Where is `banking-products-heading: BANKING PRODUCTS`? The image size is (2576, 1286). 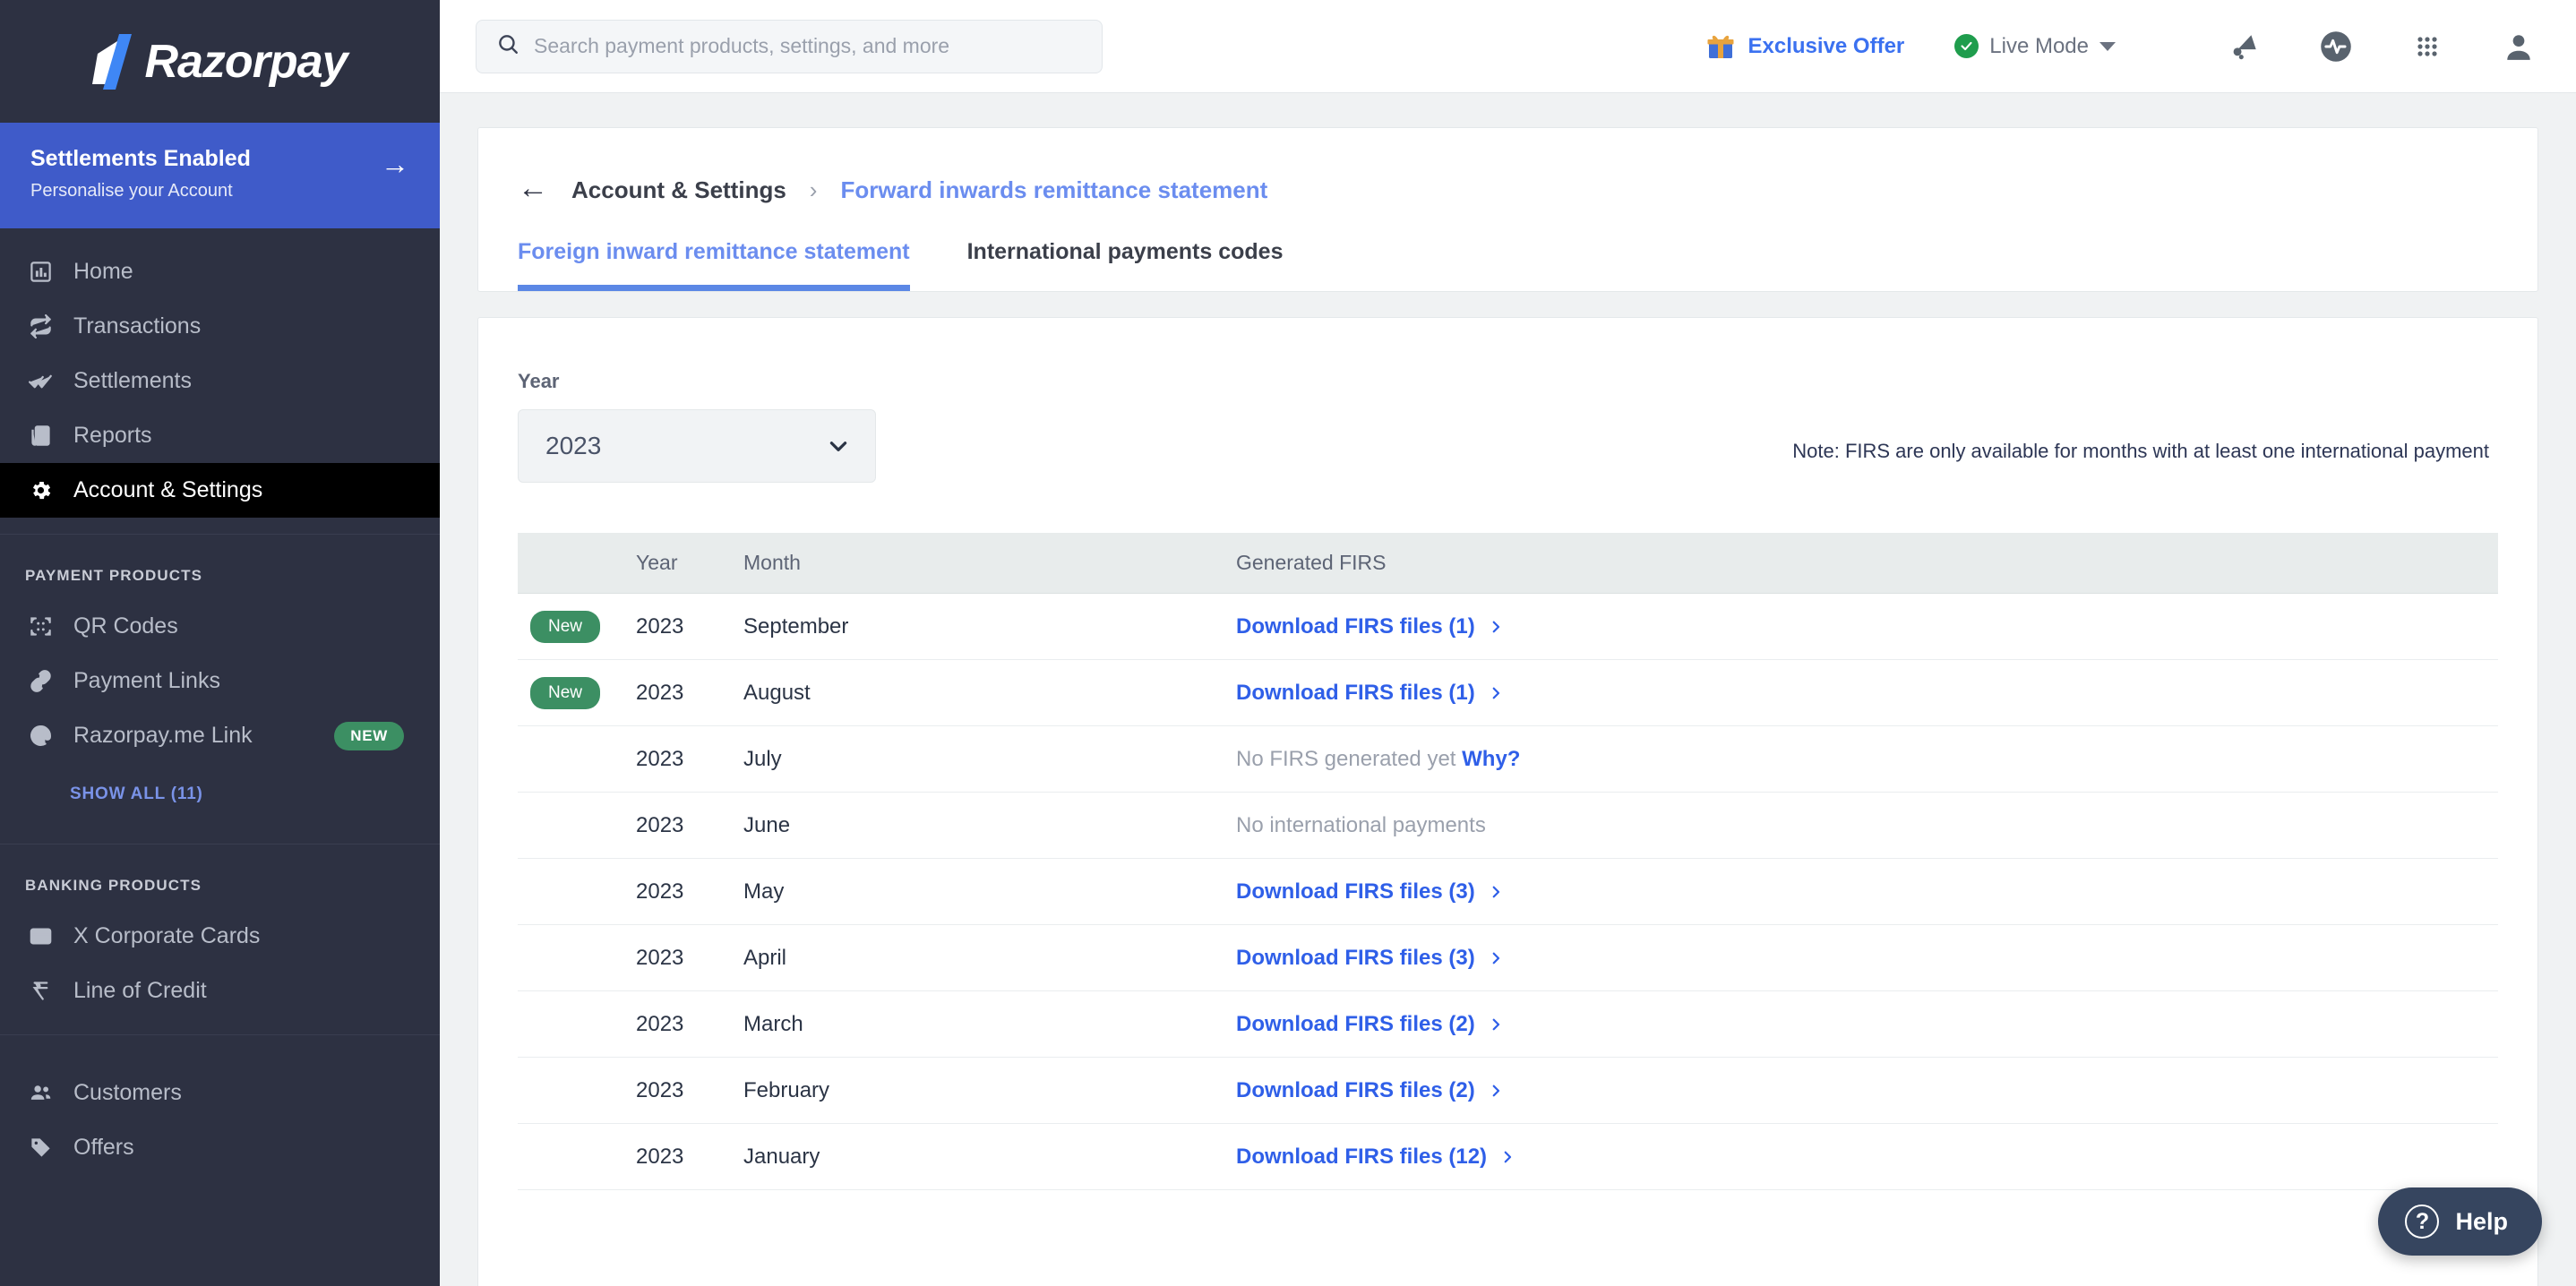
banking-products-heading: BANKING PRODUCTS is located at coordinates (113, 886).